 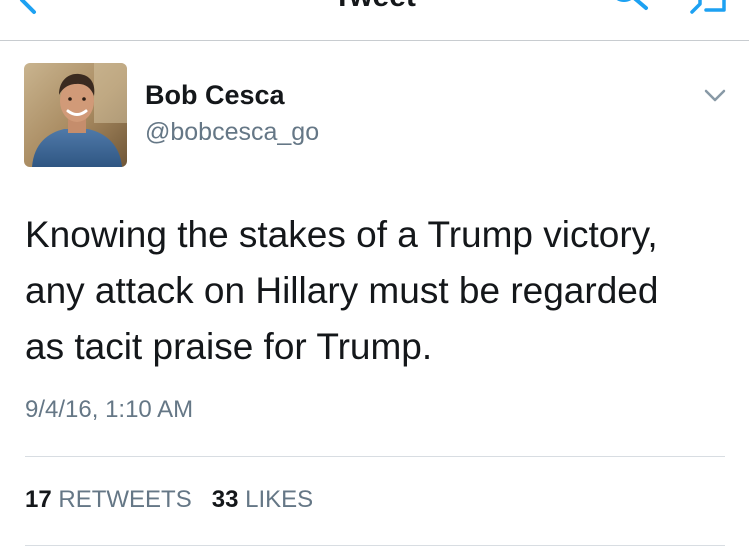 I want to click on chevron-down-icon, so click(x=715, y=96).